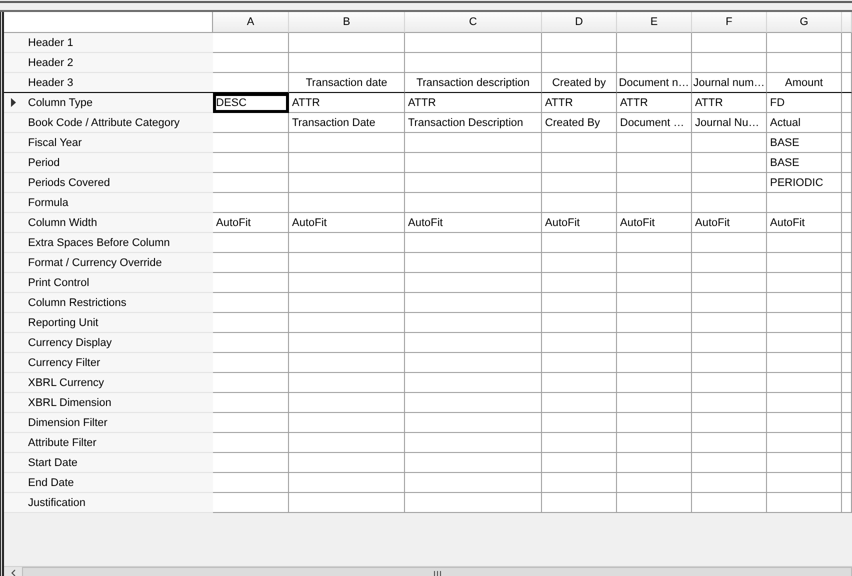 The image size is (852, 576). Describe the element at coordinates (251, 103) in the screenshot. I see `table-cell: DESC` at that location.